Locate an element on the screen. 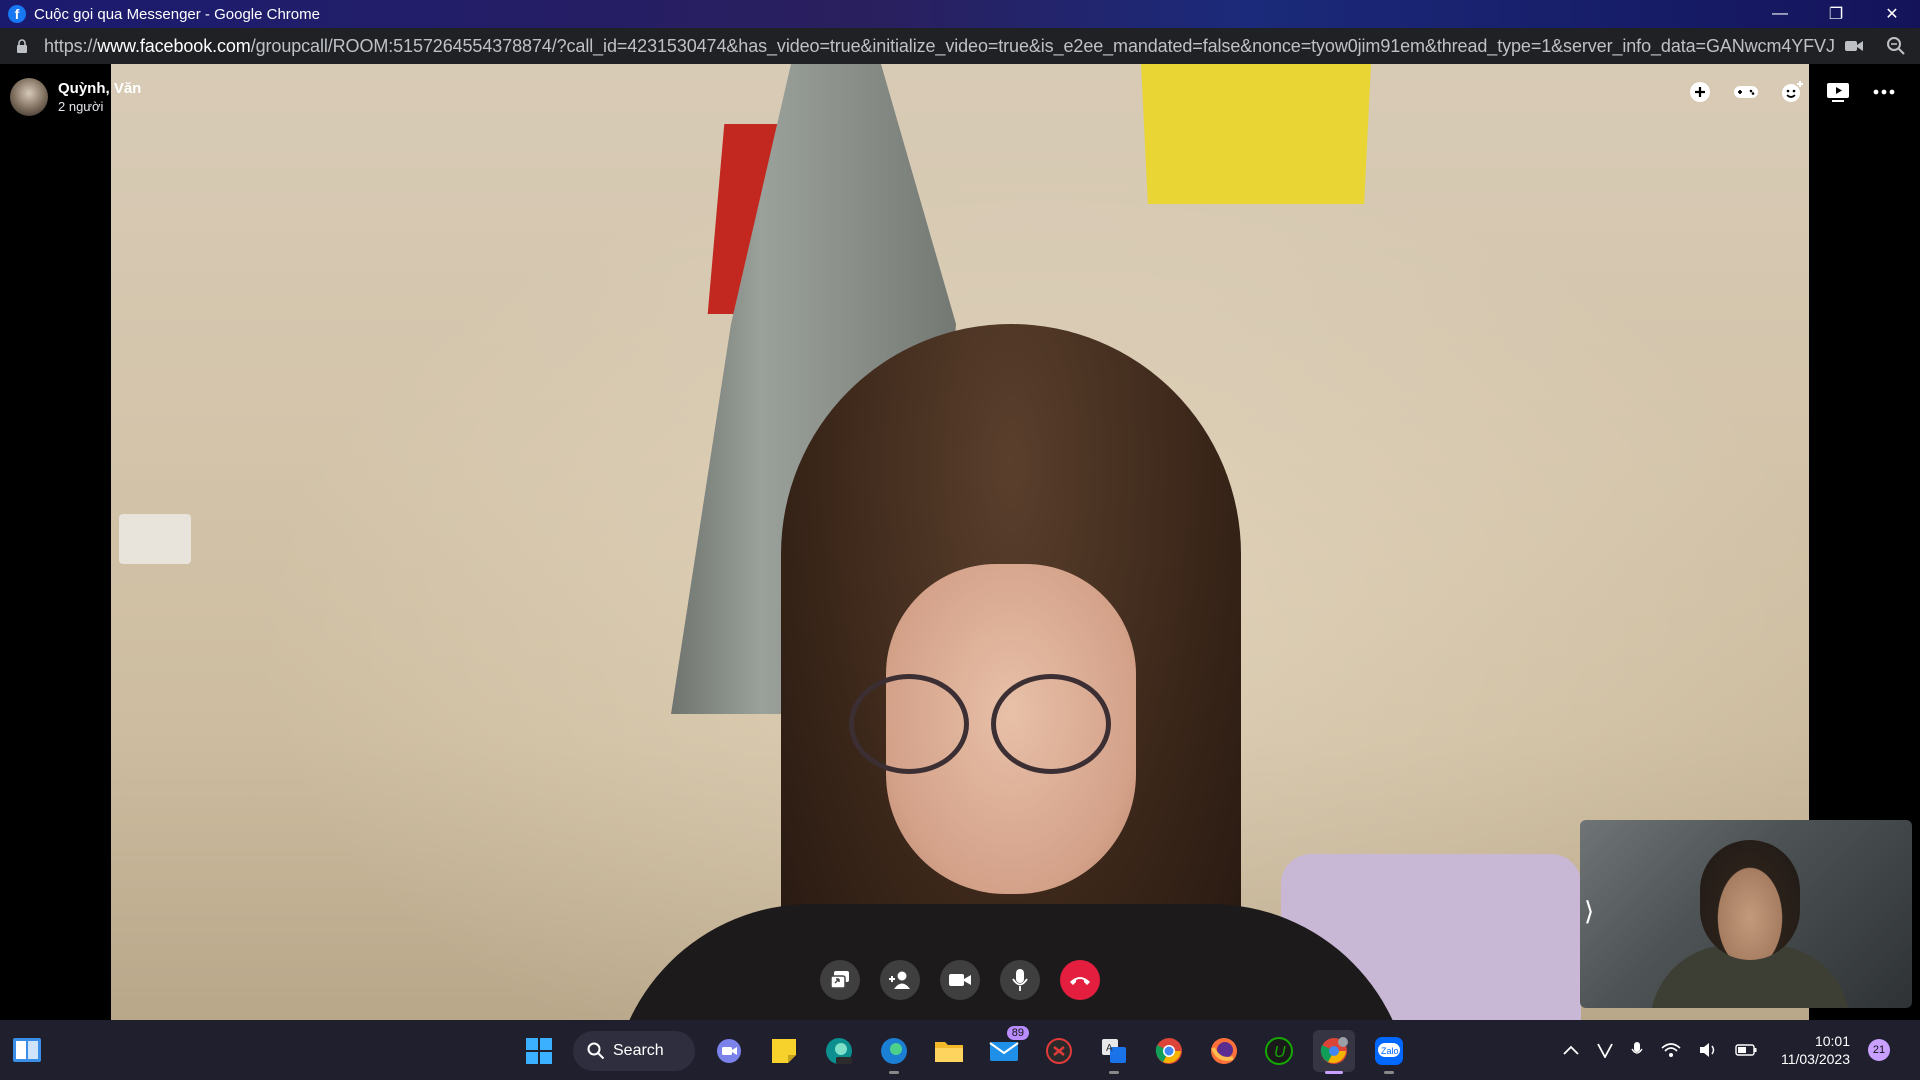 The image size is (1920, 1080). widgets-icon is located at coordinates (27, 1050).